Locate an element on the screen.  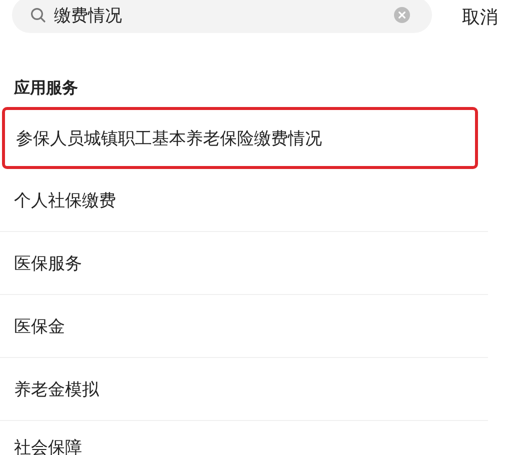
result-item: 养老金模拟 is located at coordinates (244, 389).